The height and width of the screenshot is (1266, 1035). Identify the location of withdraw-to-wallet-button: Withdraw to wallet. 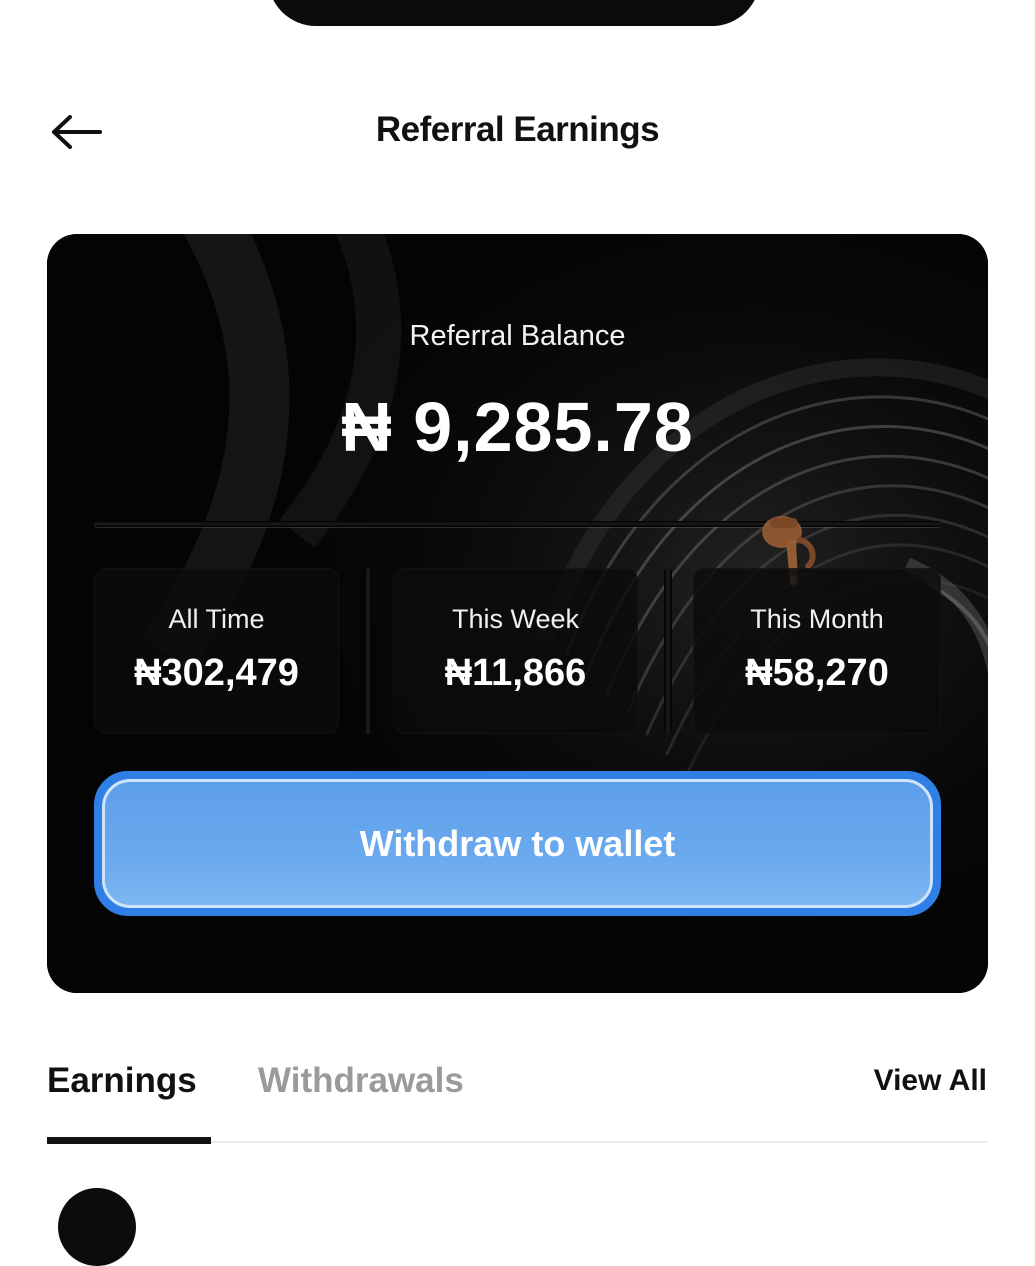
(517, 843).